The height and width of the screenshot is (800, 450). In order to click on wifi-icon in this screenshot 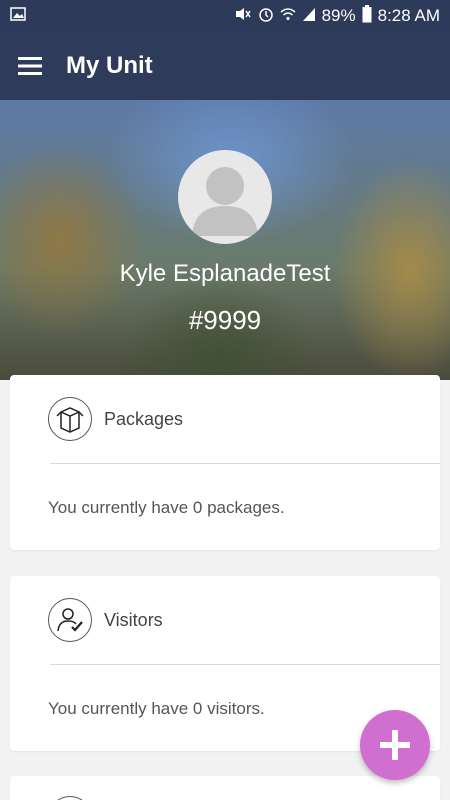, I will do `click(288, 16)`.